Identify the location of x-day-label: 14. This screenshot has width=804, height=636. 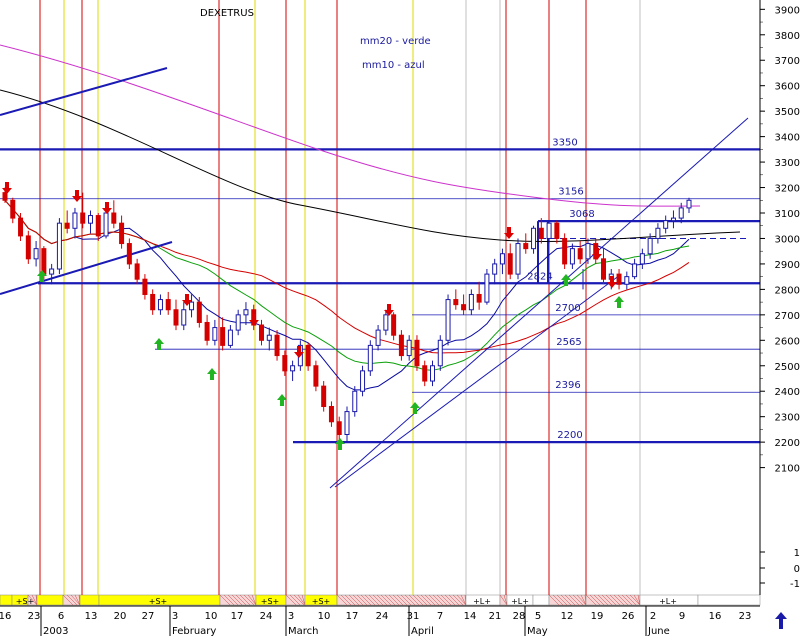
(470, 616).